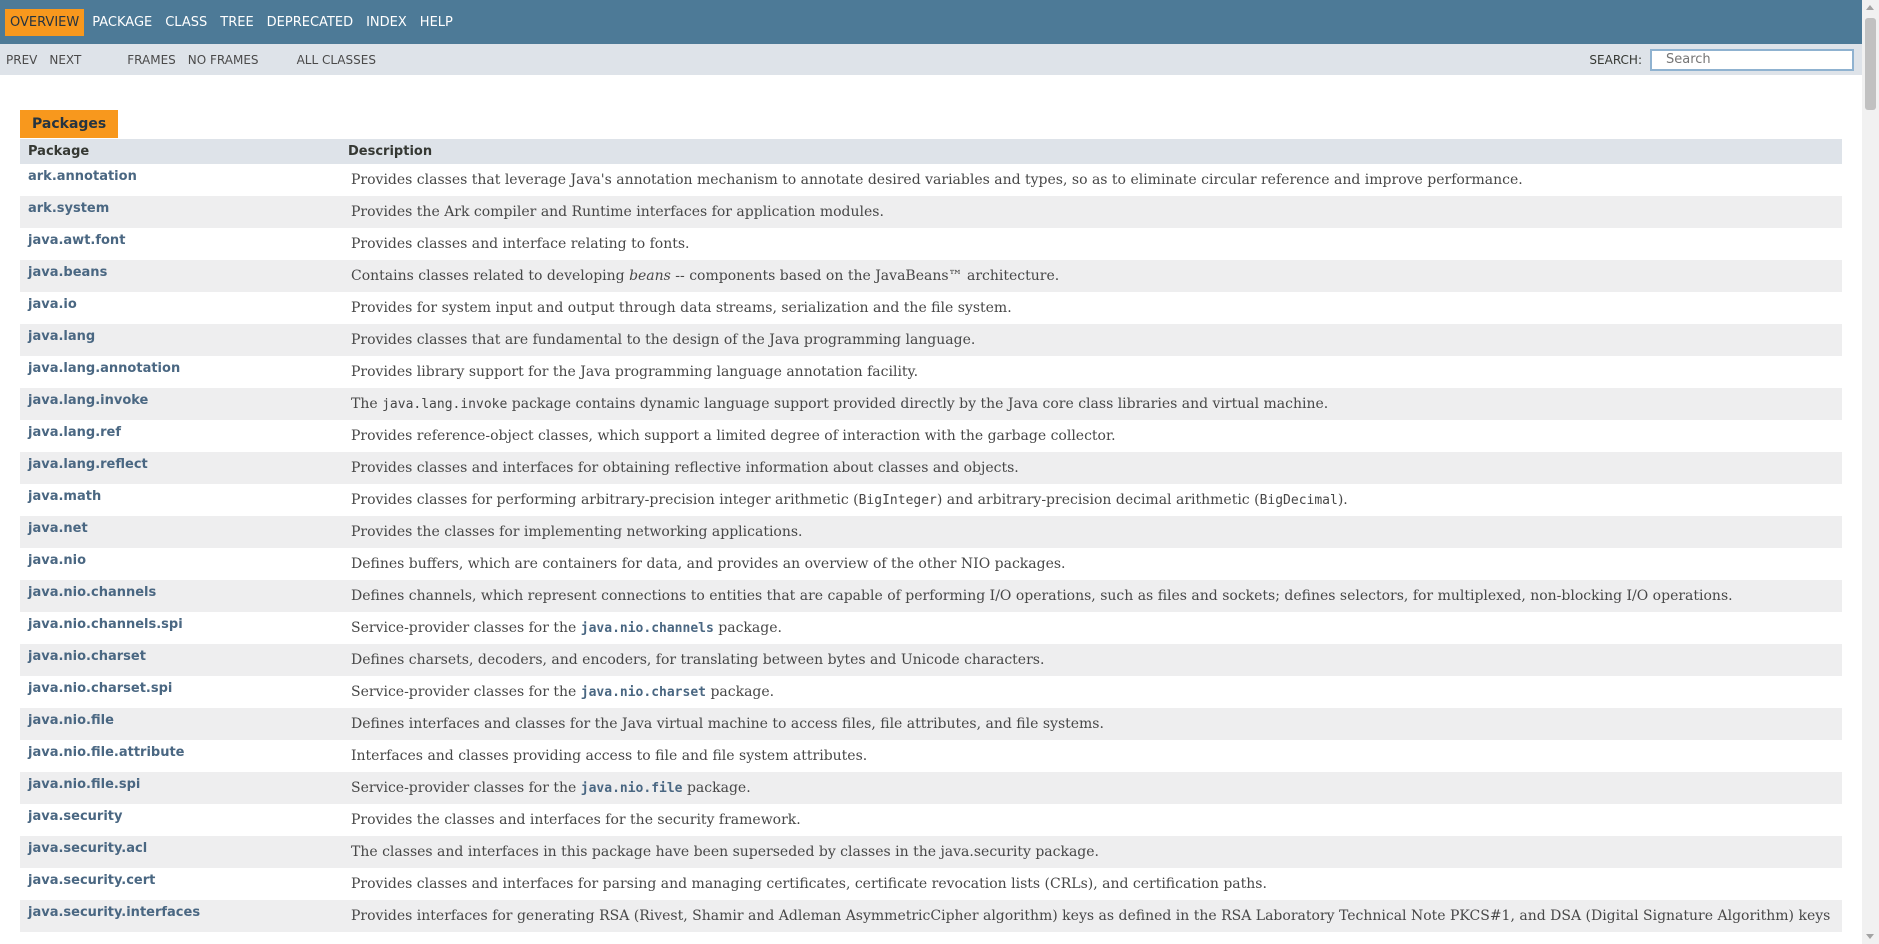 Image resolution: width=1879 pixels, height=944 pixels. What do you see at coordinates (931, 151) in the screenshot?
I see `table-header: Package Description` at bounding box center [931, 151].